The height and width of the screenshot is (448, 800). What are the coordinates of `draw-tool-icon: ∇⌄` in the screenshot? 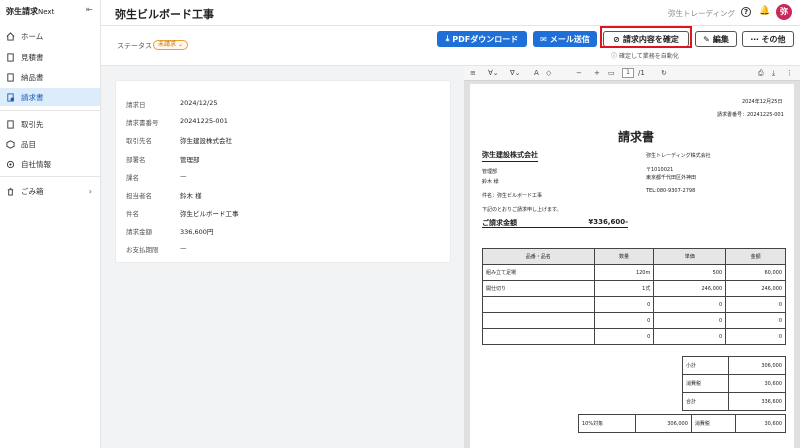 It's located at (515, 73).